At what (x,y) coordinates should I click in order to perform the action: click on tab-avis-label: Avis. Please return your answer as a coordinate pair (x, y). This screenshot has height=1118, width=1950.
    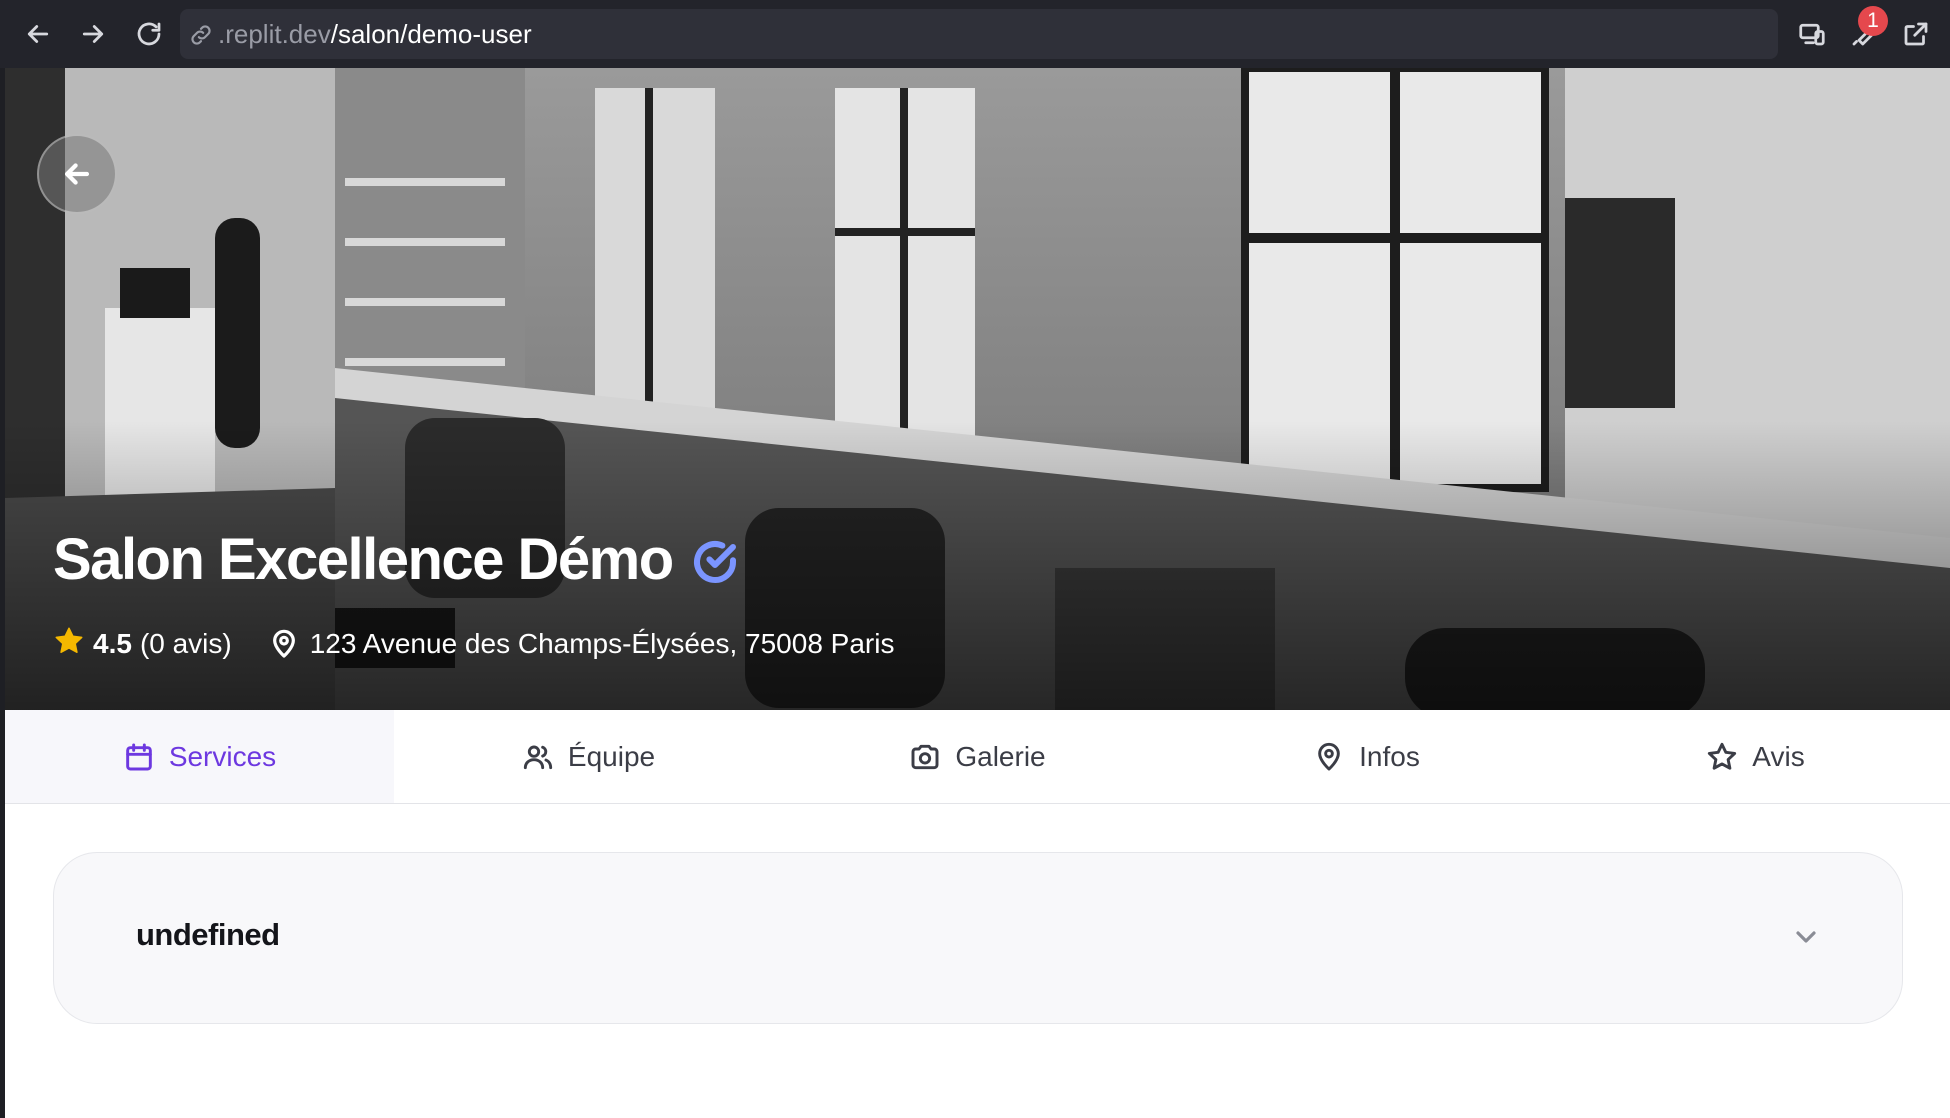
    Looking at the image, I should click on (1778, 756).